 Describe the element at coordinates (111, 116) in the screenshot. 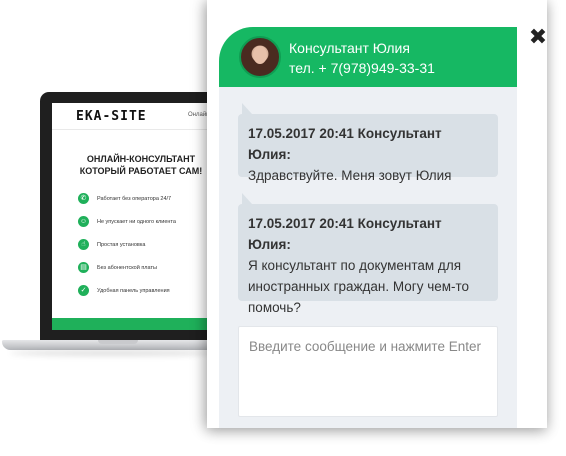

I see `site-logo: EKA-SITE` at that location.